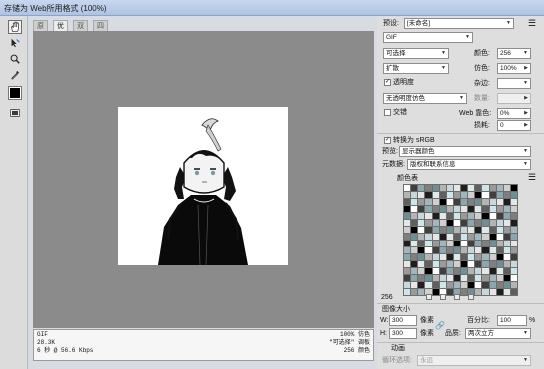 The height and width of the screenshot is (369, 544). What do you see at coordinates (469, 164) in the screenshot?
I see `metadata-select: 版权和联系信息 ▼` at bounding box center [469, 164].